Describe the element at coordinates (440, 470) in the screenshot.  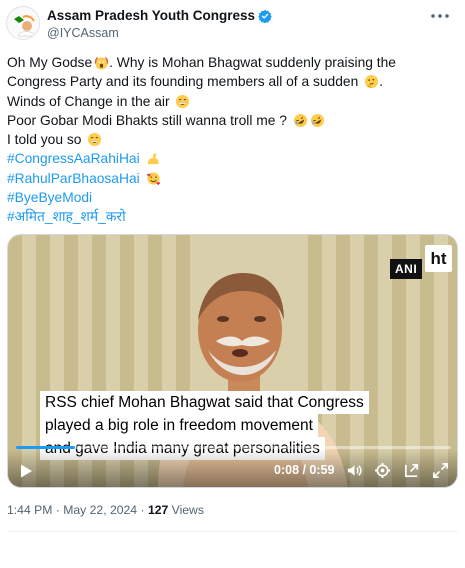
I see `fullscreen-icon` at that location.